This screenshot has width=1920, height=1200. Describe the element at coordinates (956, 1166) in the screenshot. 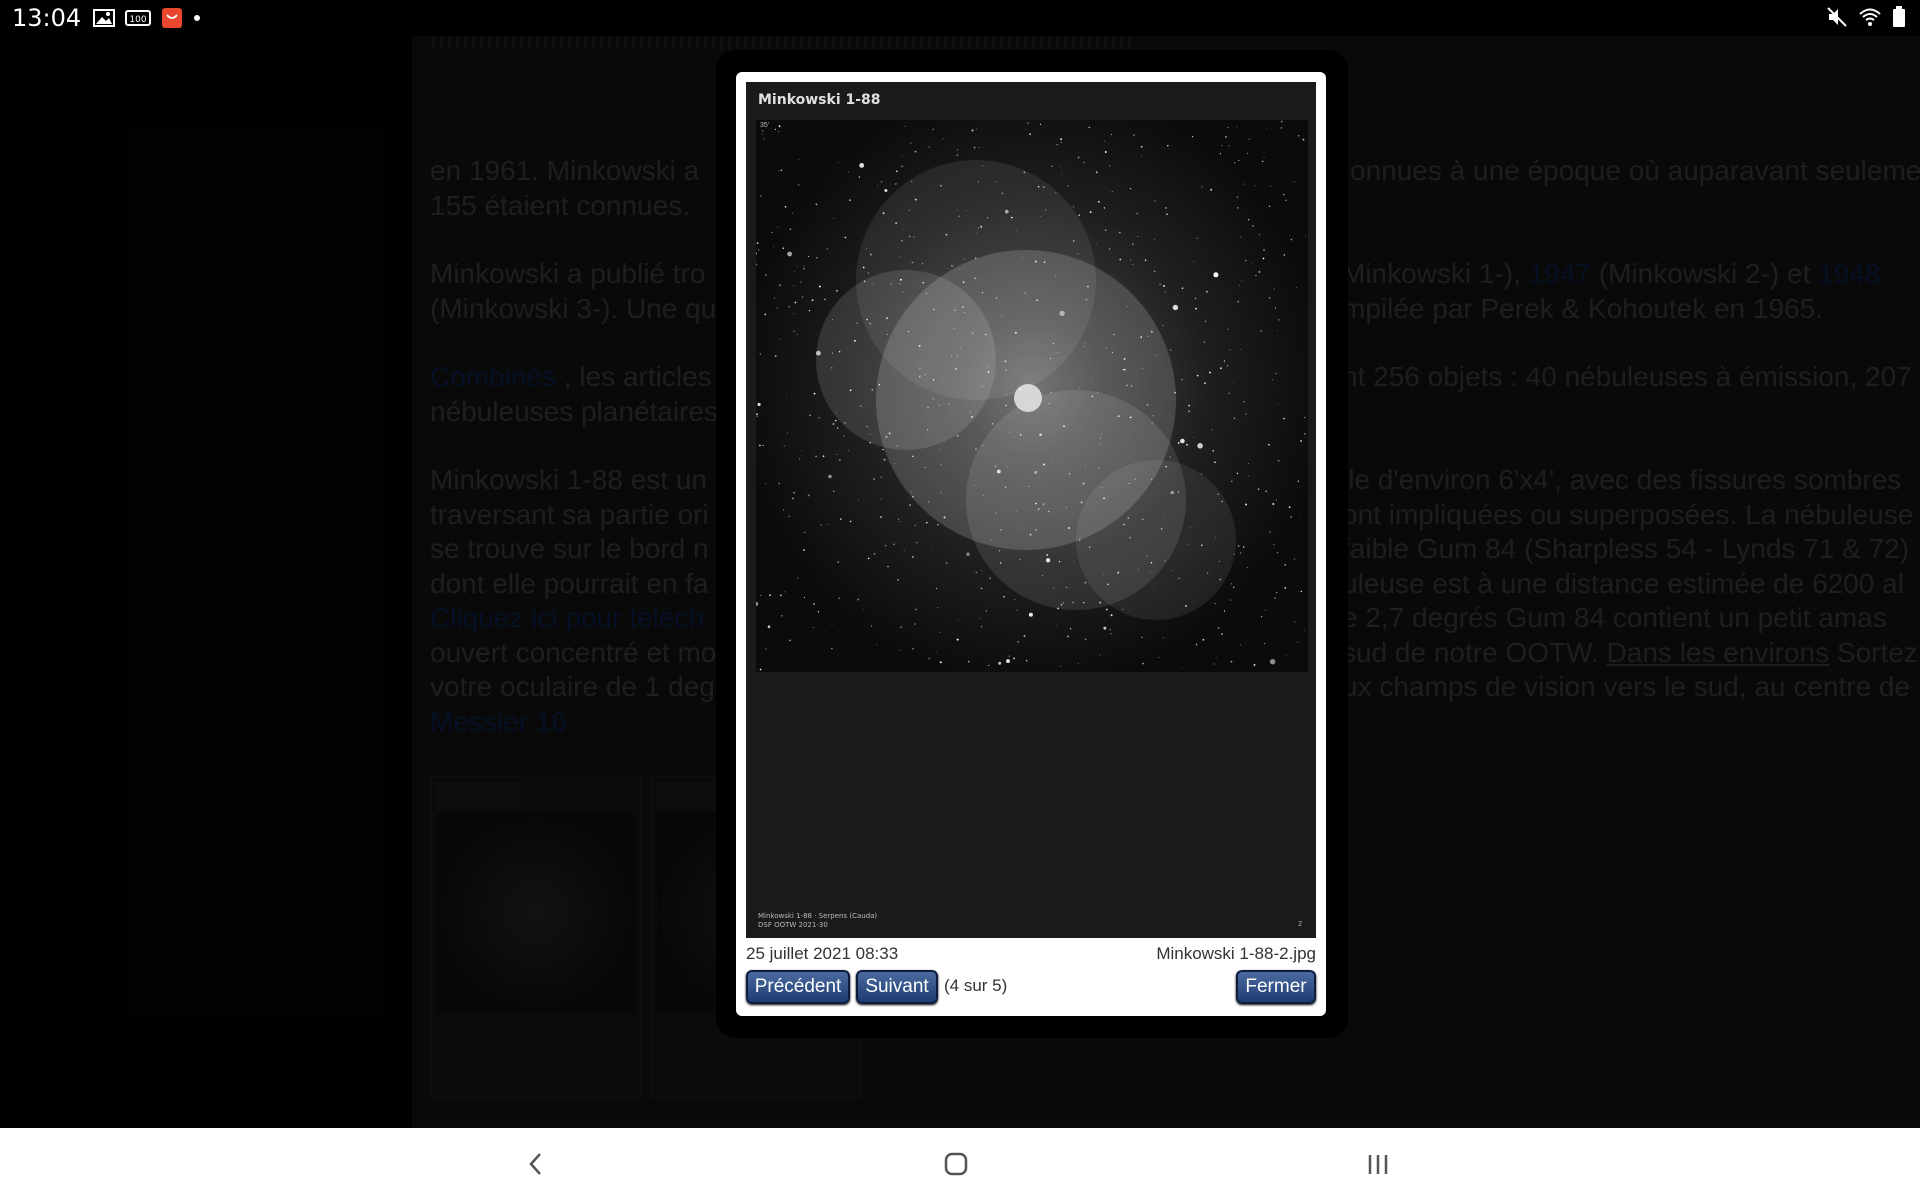

I see `home-icon` at that location.